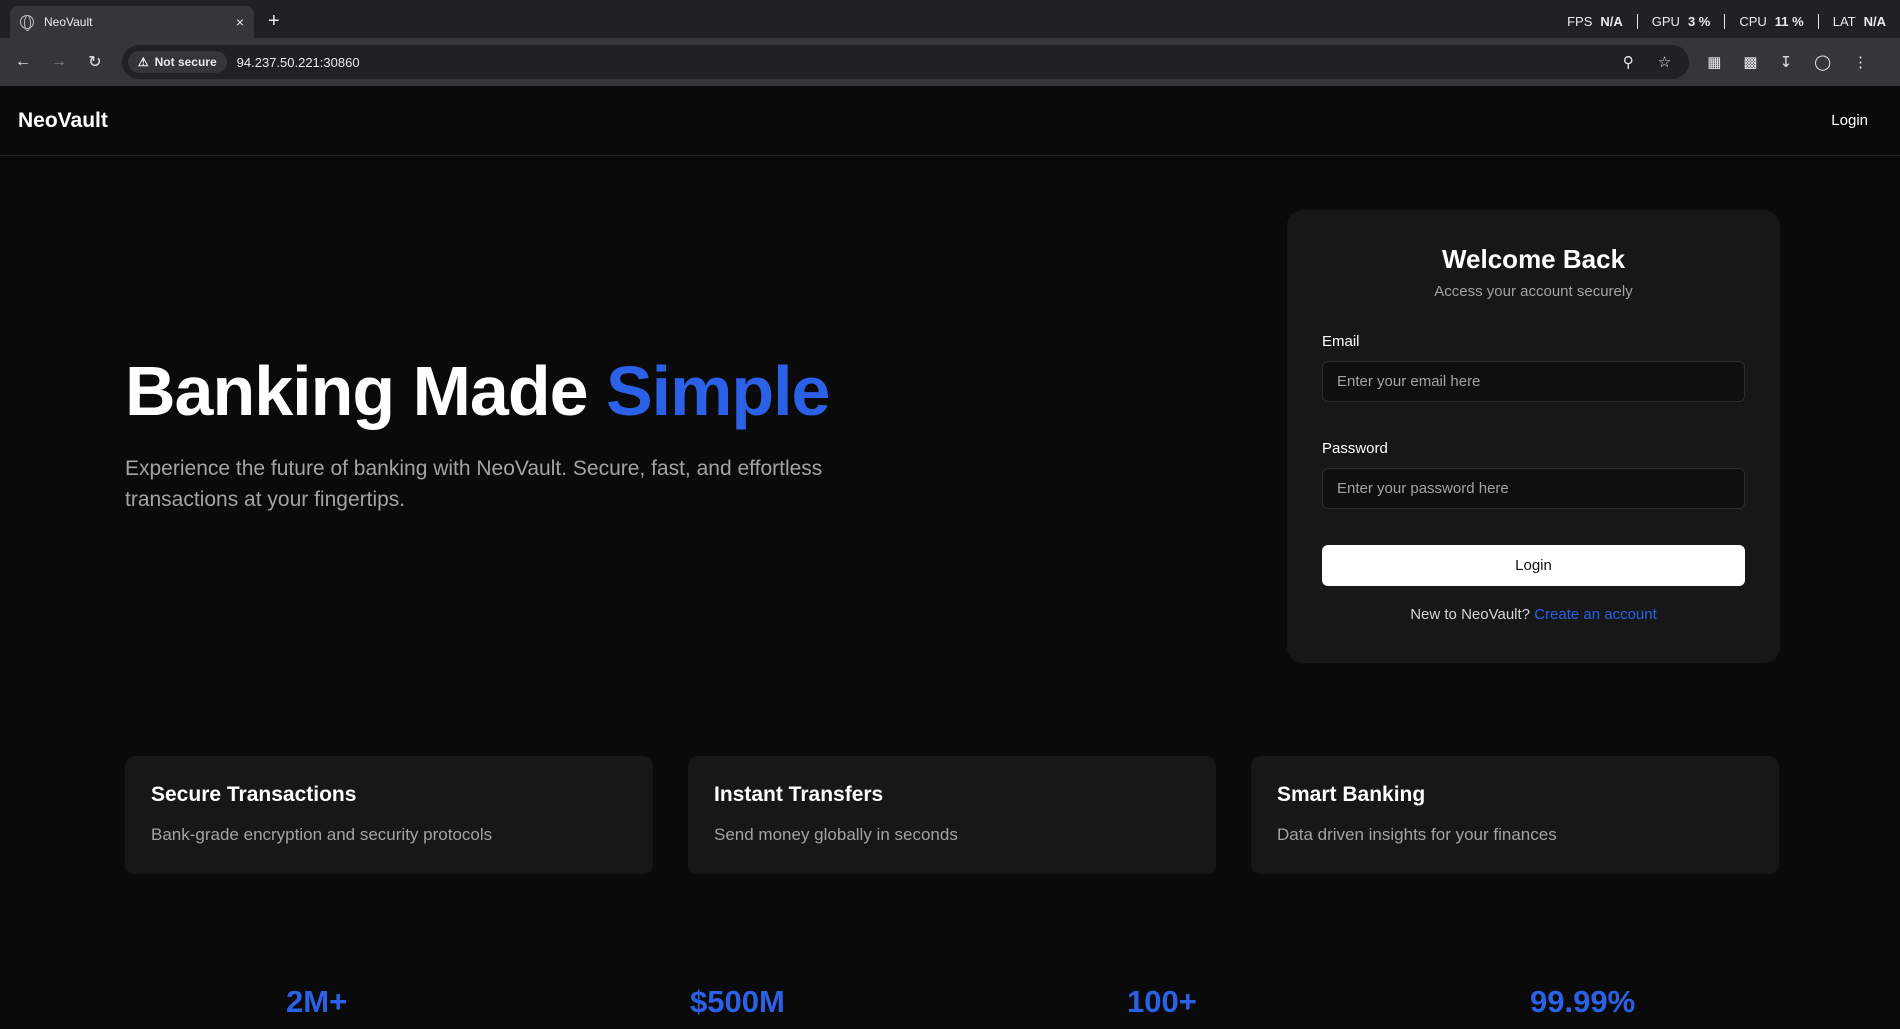 This screenshot has height=1029, width=1900. I want to click on nav-login-link: Login, so click(1849, 120).